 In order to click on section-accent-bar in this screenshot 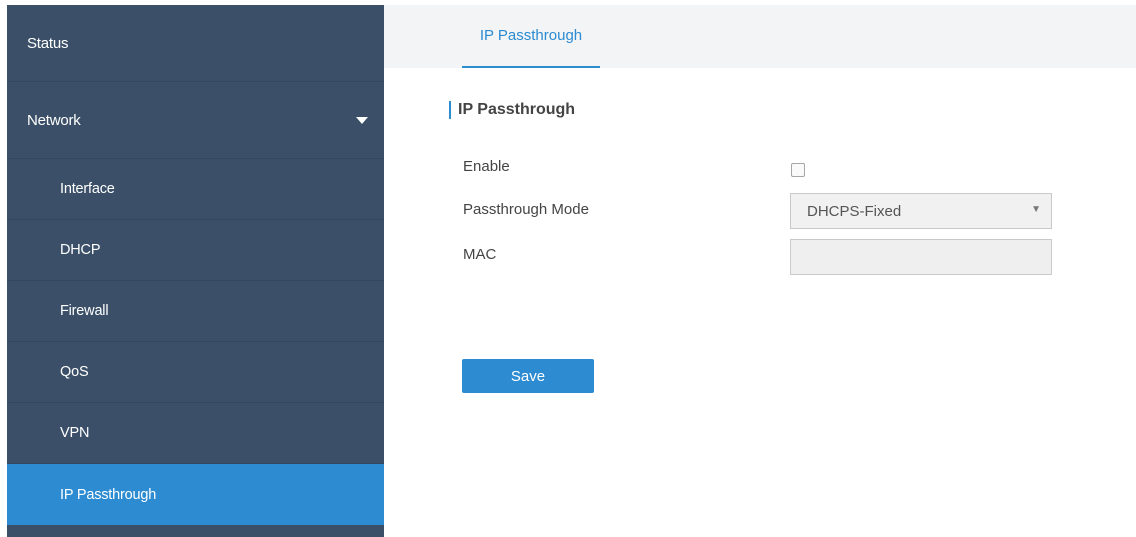, I will do `click(450, 110)`.